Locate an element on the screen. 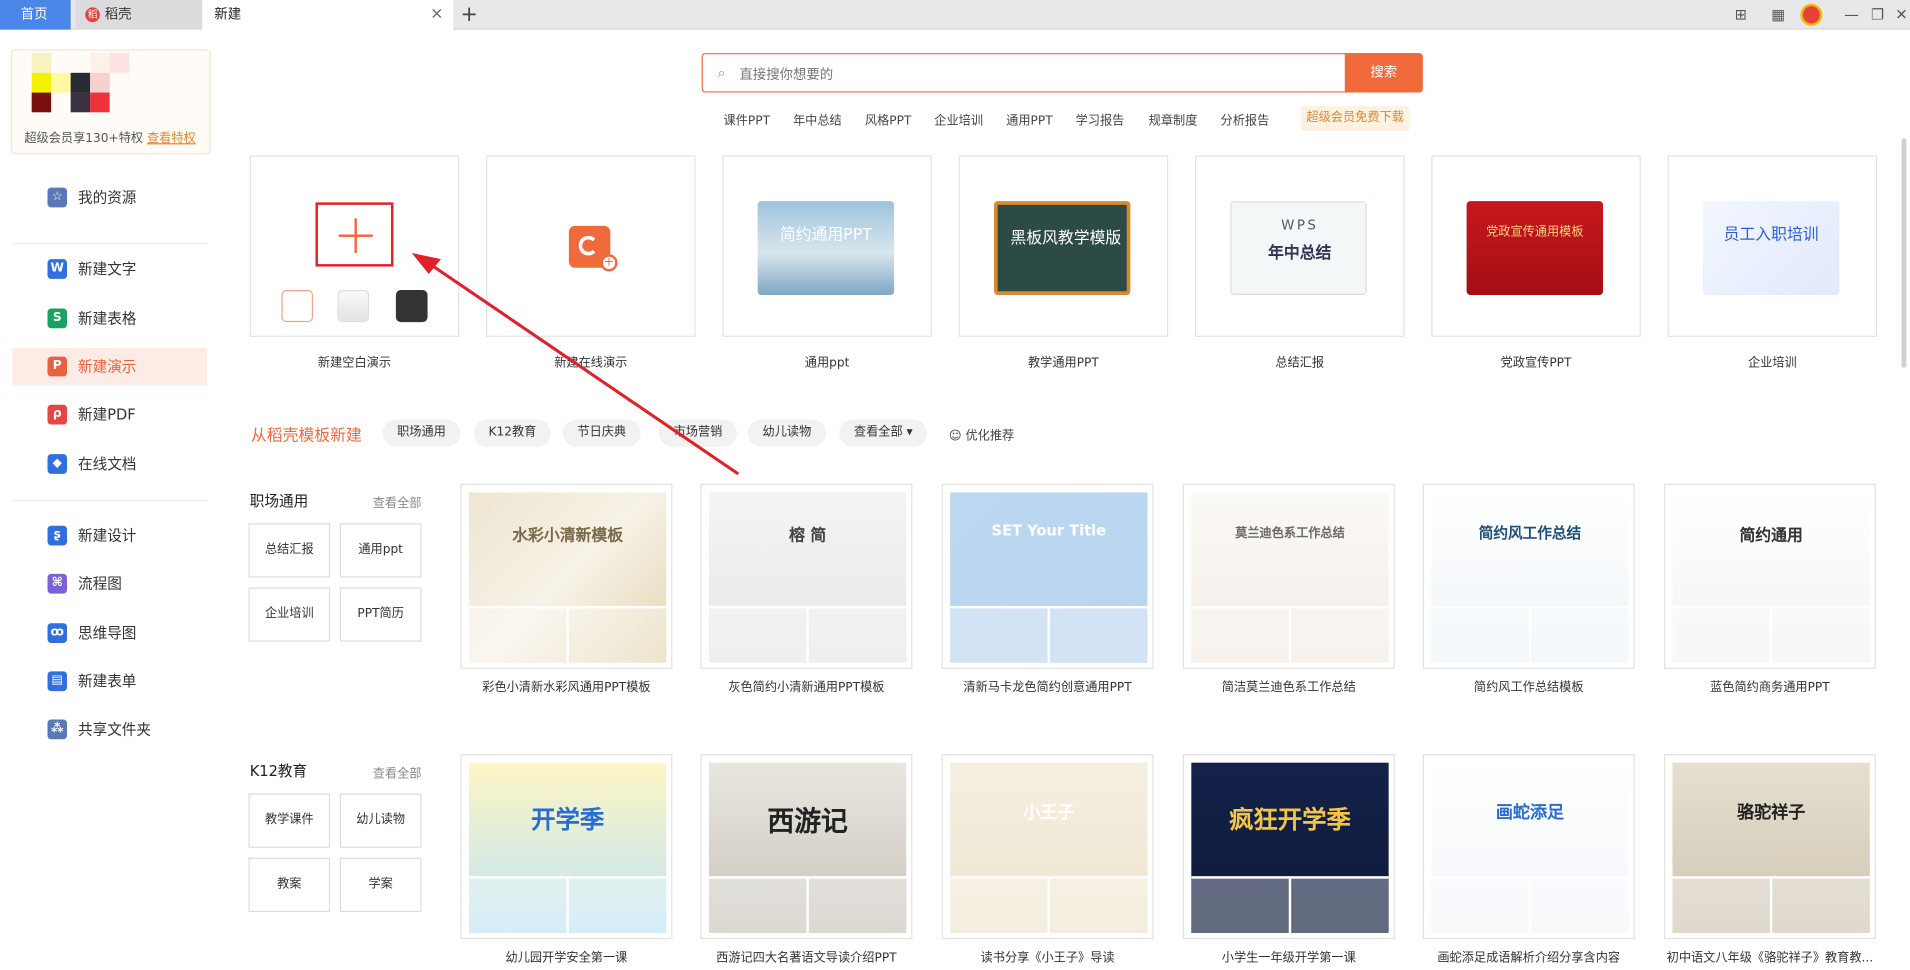  template-preview: 疯狂开学季 is located at coordinates (1290, 847).